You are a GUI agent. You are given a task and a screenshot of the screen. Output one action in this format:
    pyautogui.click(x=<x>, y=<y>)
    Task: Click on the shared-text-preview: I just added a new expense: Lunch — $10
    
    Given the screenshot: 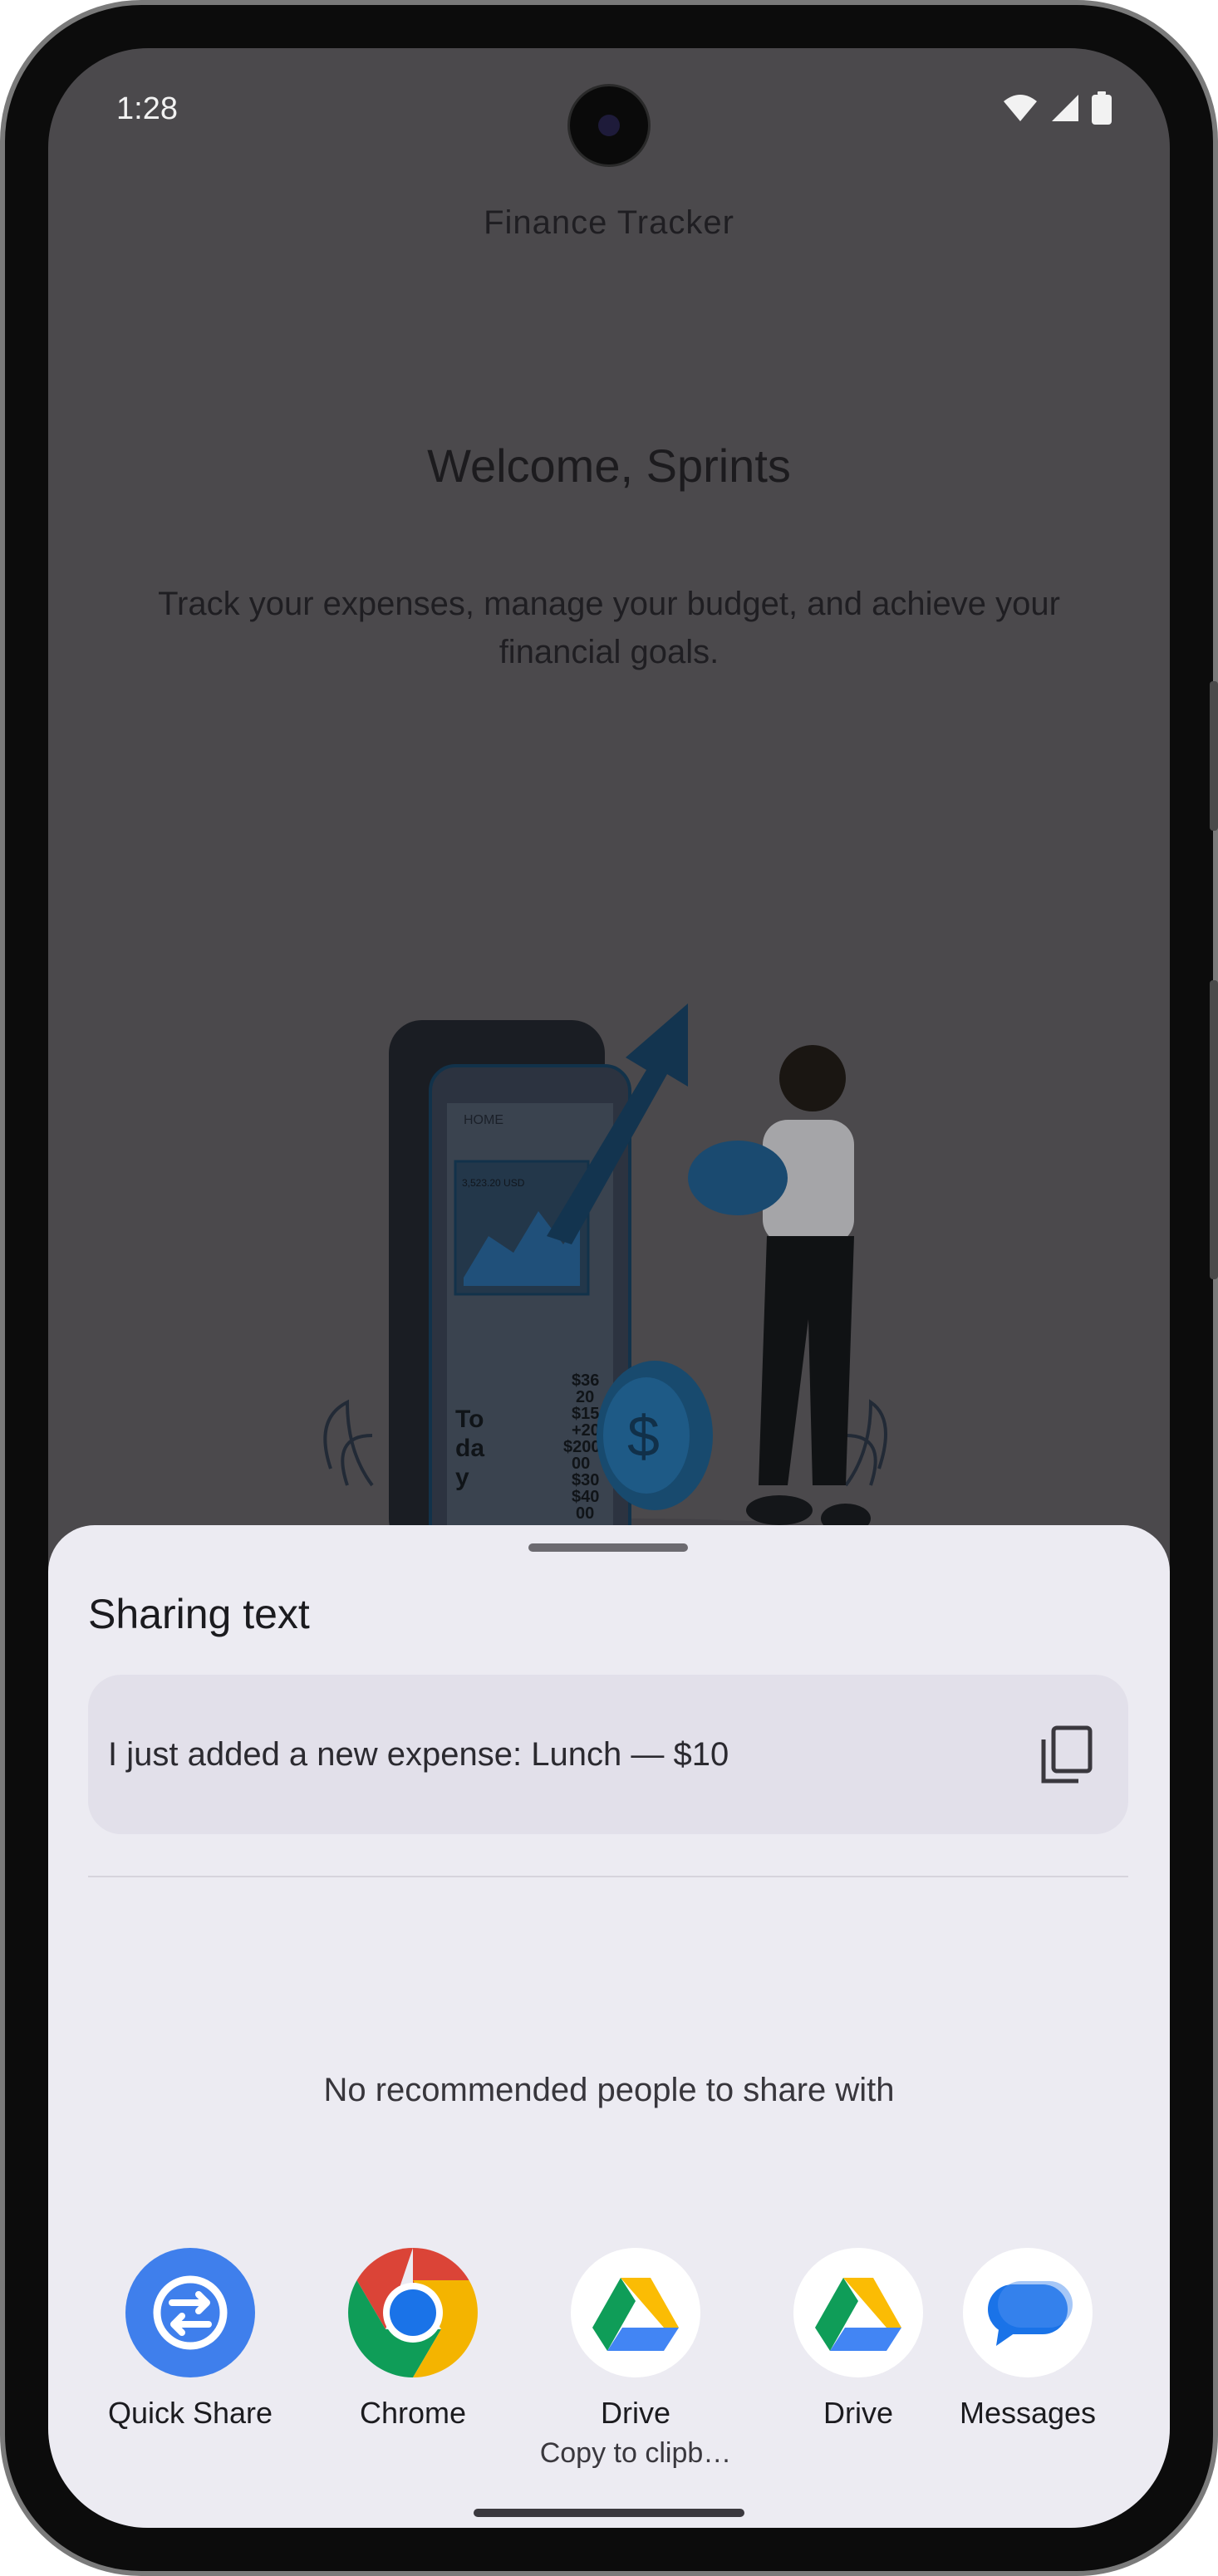 What is the action you would take?
    pyautogui.click(x=608, y=1754)
    